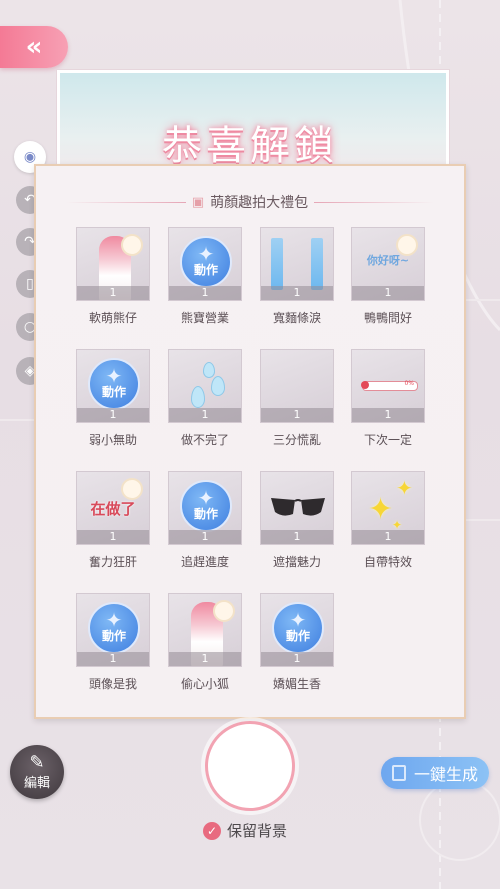 Image resolution: width=500 pixels, height=889 pixels. What do you see at coordinates (250, 146) in the screenshot?
I see `unlock-banner-title: 恭喜解鎖` at bounding box center [250, 146].